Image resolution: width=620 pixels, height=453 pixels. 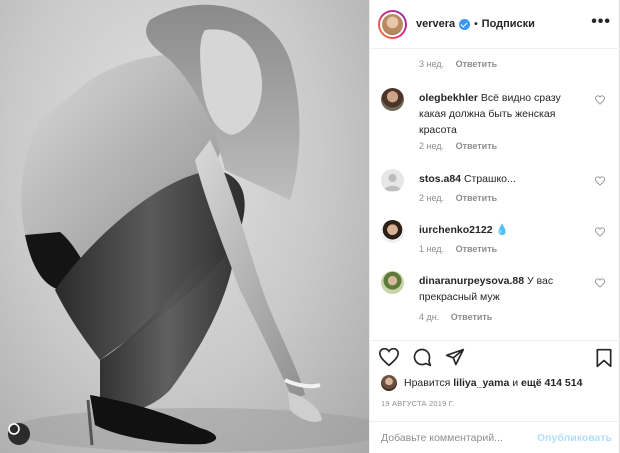 What do you see at coordinates (429, 317) in the screenshot?
I see `comment-time: 4 дн.` at bounding box center [429, 317].